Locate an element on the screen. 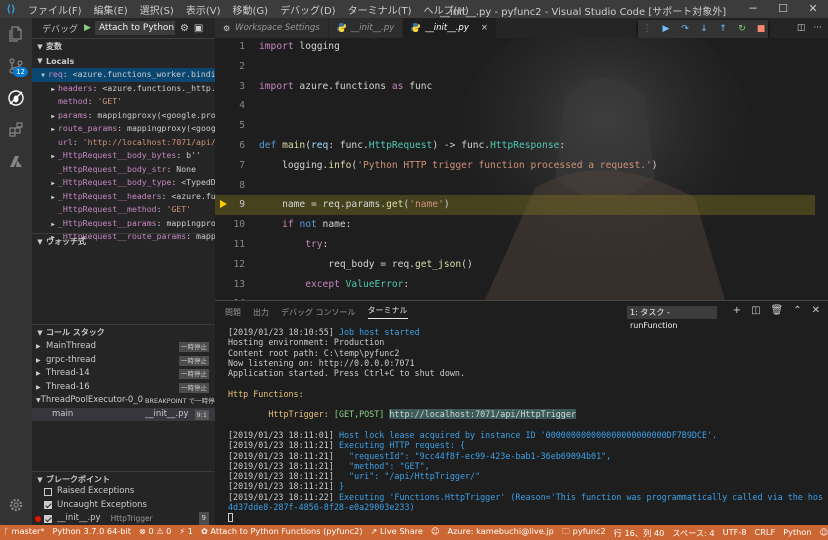 This screenshot has height=540, width=828. editor-tab: ⚙ Workspace Settings is located at coordinates (272, 28).